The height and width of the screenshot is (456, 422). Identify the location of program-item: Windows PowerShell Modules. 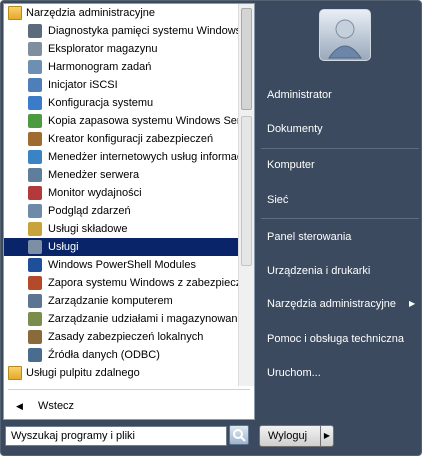
(122, 265).